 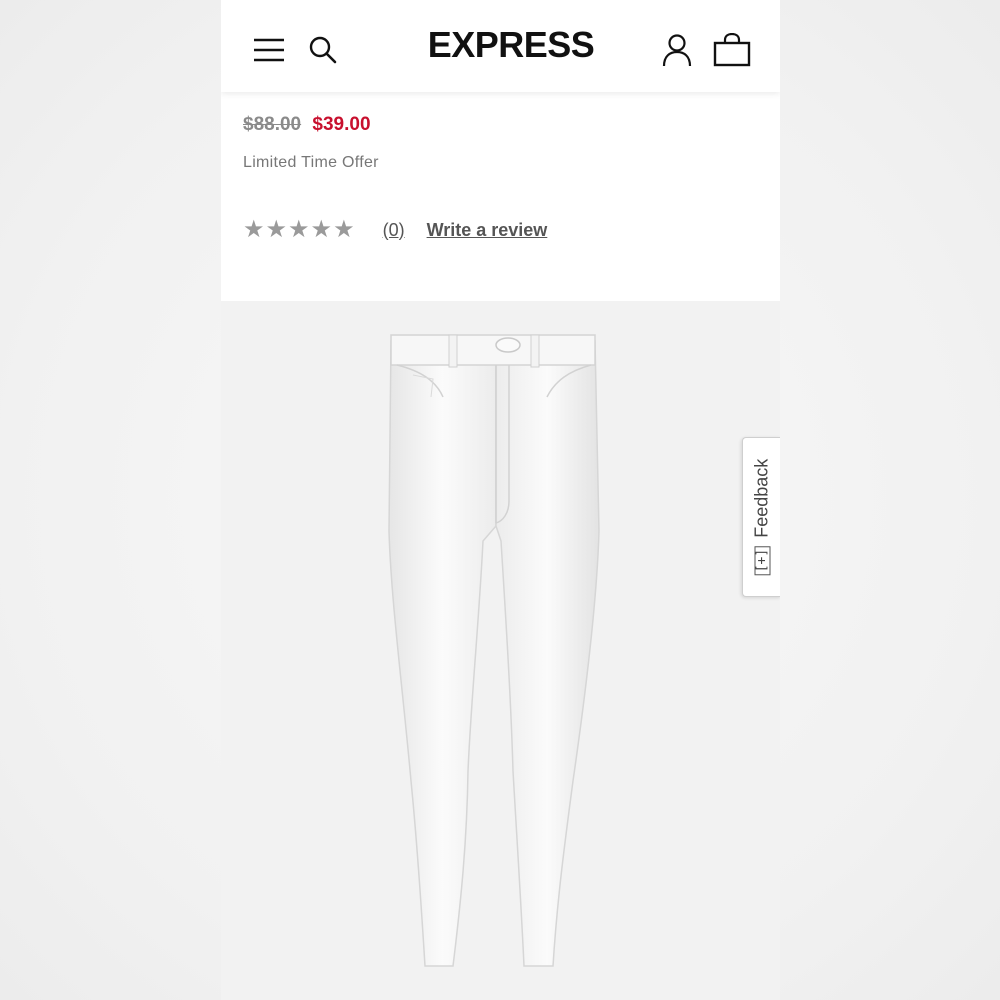 I want to click on star-rating: ★ ★ ★ ★ ★, so click(x=299, y=230).